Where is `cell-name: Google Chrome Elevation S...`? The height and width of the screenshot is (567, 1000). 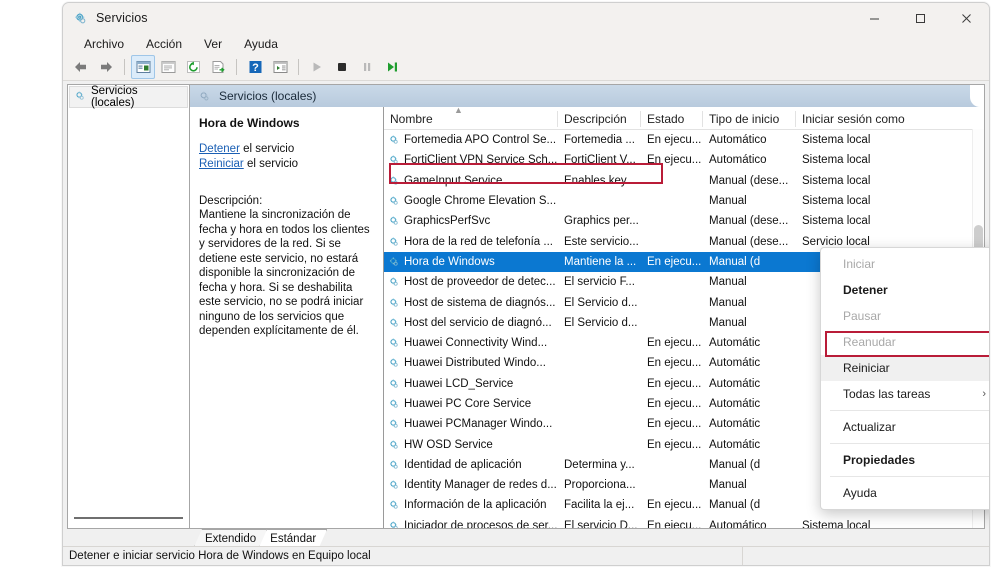 cell-name: Google Chrome Elevation S... is located at coordinates (471, 201).